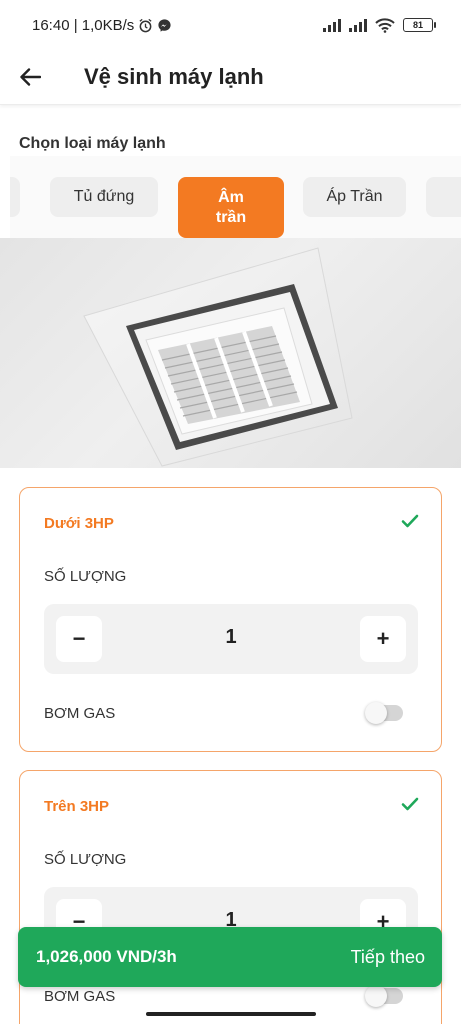 This screenshot has width=461, height=1024. Describe the element at coordinates (388, 957) in the screenshot. I see `next-button: Tiếp theo` at that location.